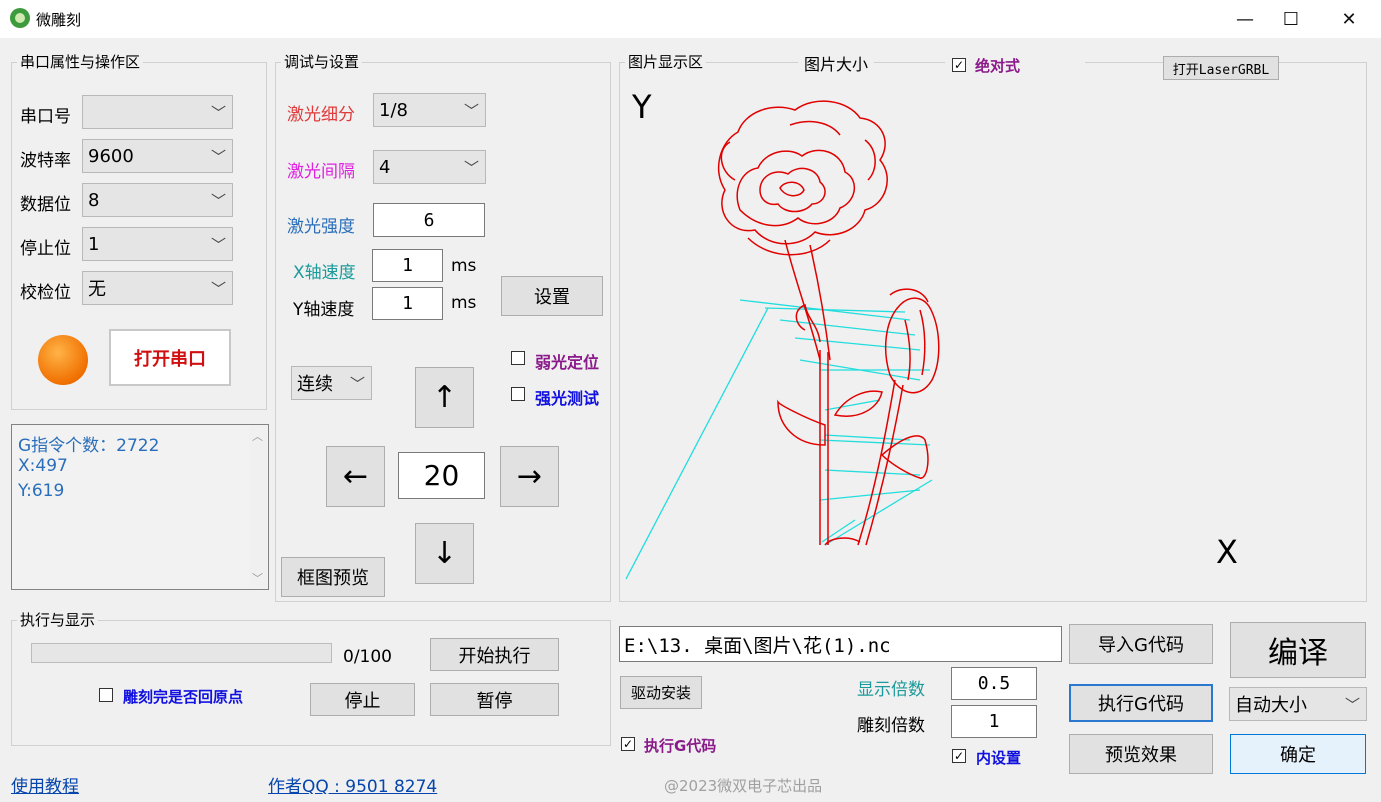  What do you see at coordinates (407, 303) in the screenshot?
I see `y-speed-input: 1` at bounding box center [407, 303].